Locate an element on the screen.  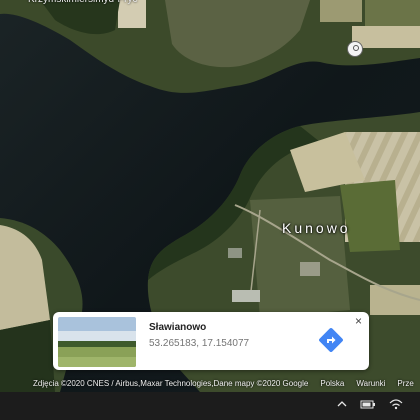
close-icon: × is located at coordinates (358, 321).